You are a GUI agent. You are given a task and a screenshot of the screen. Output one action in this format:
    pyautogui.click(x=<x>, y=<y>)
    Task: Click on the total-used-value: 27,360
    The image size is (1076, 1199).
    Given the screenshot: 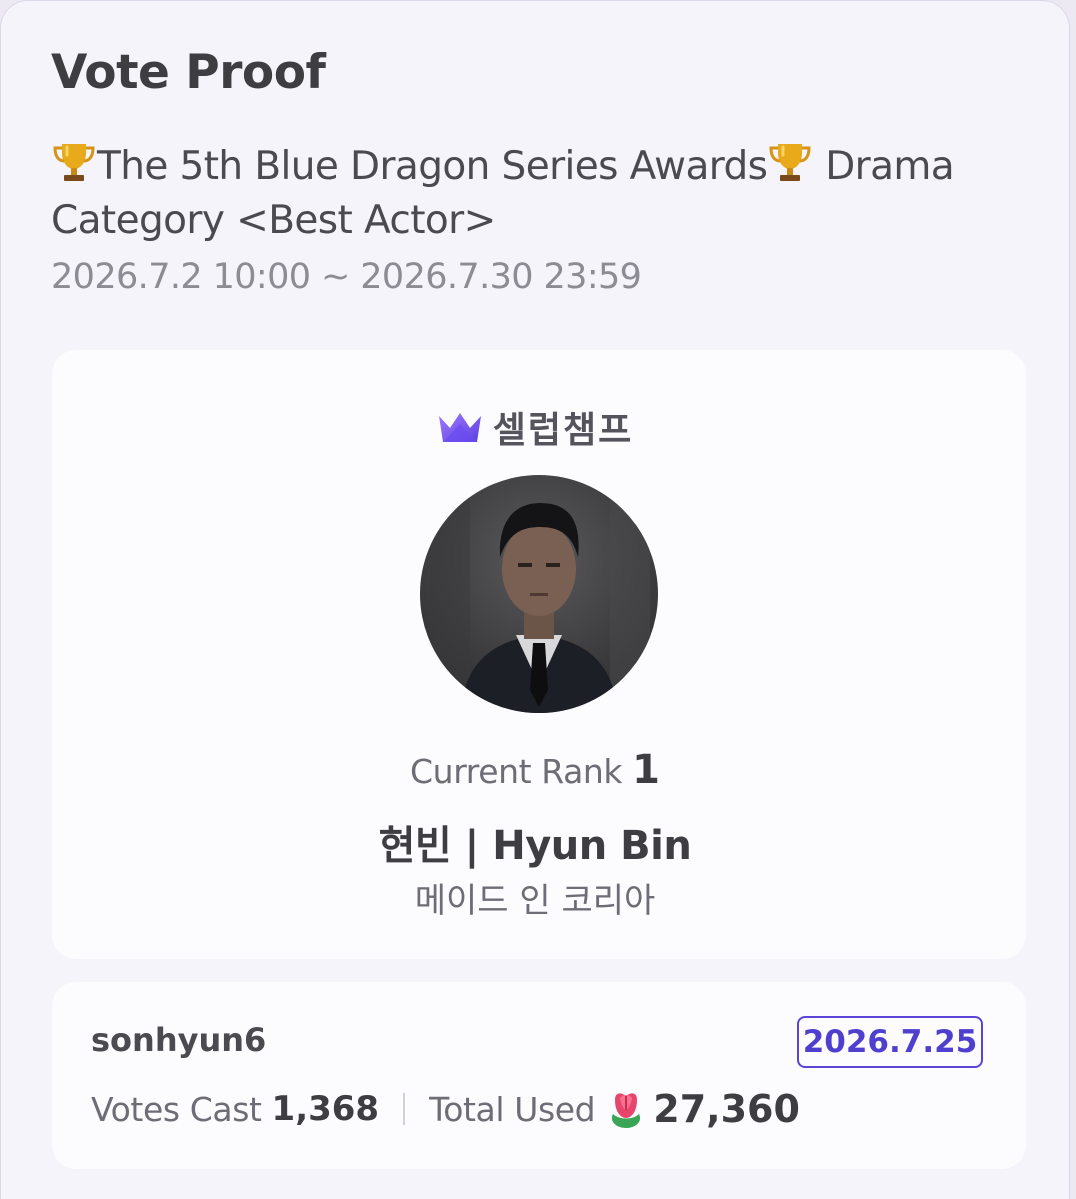 What is the action you would take?
    pyautogui.click(x=726, y=1109)
    